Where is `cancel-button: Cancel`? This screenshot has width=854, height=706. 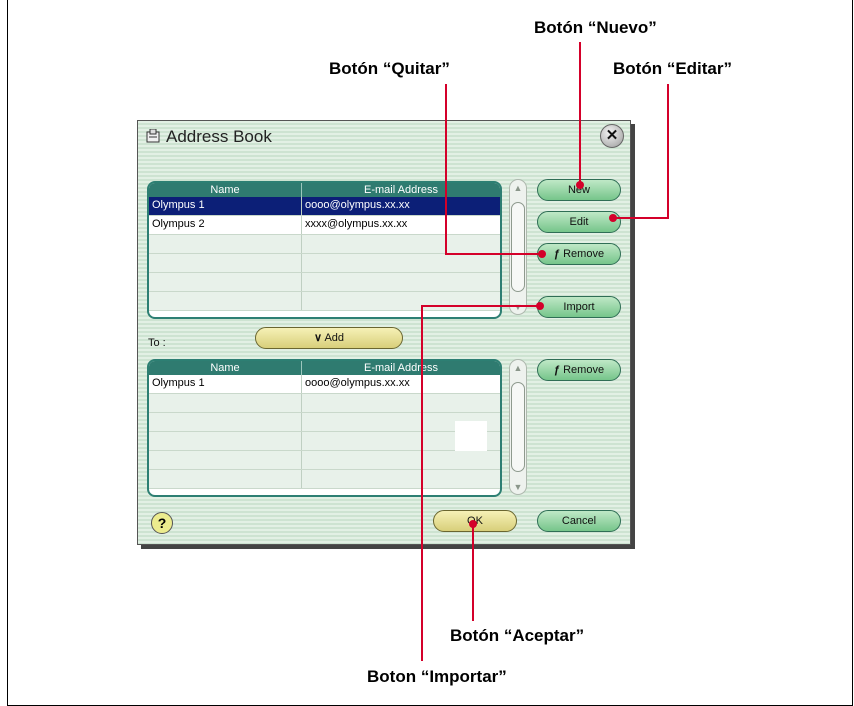 cancel-button: Cancel is located at coordinates (579, 521).